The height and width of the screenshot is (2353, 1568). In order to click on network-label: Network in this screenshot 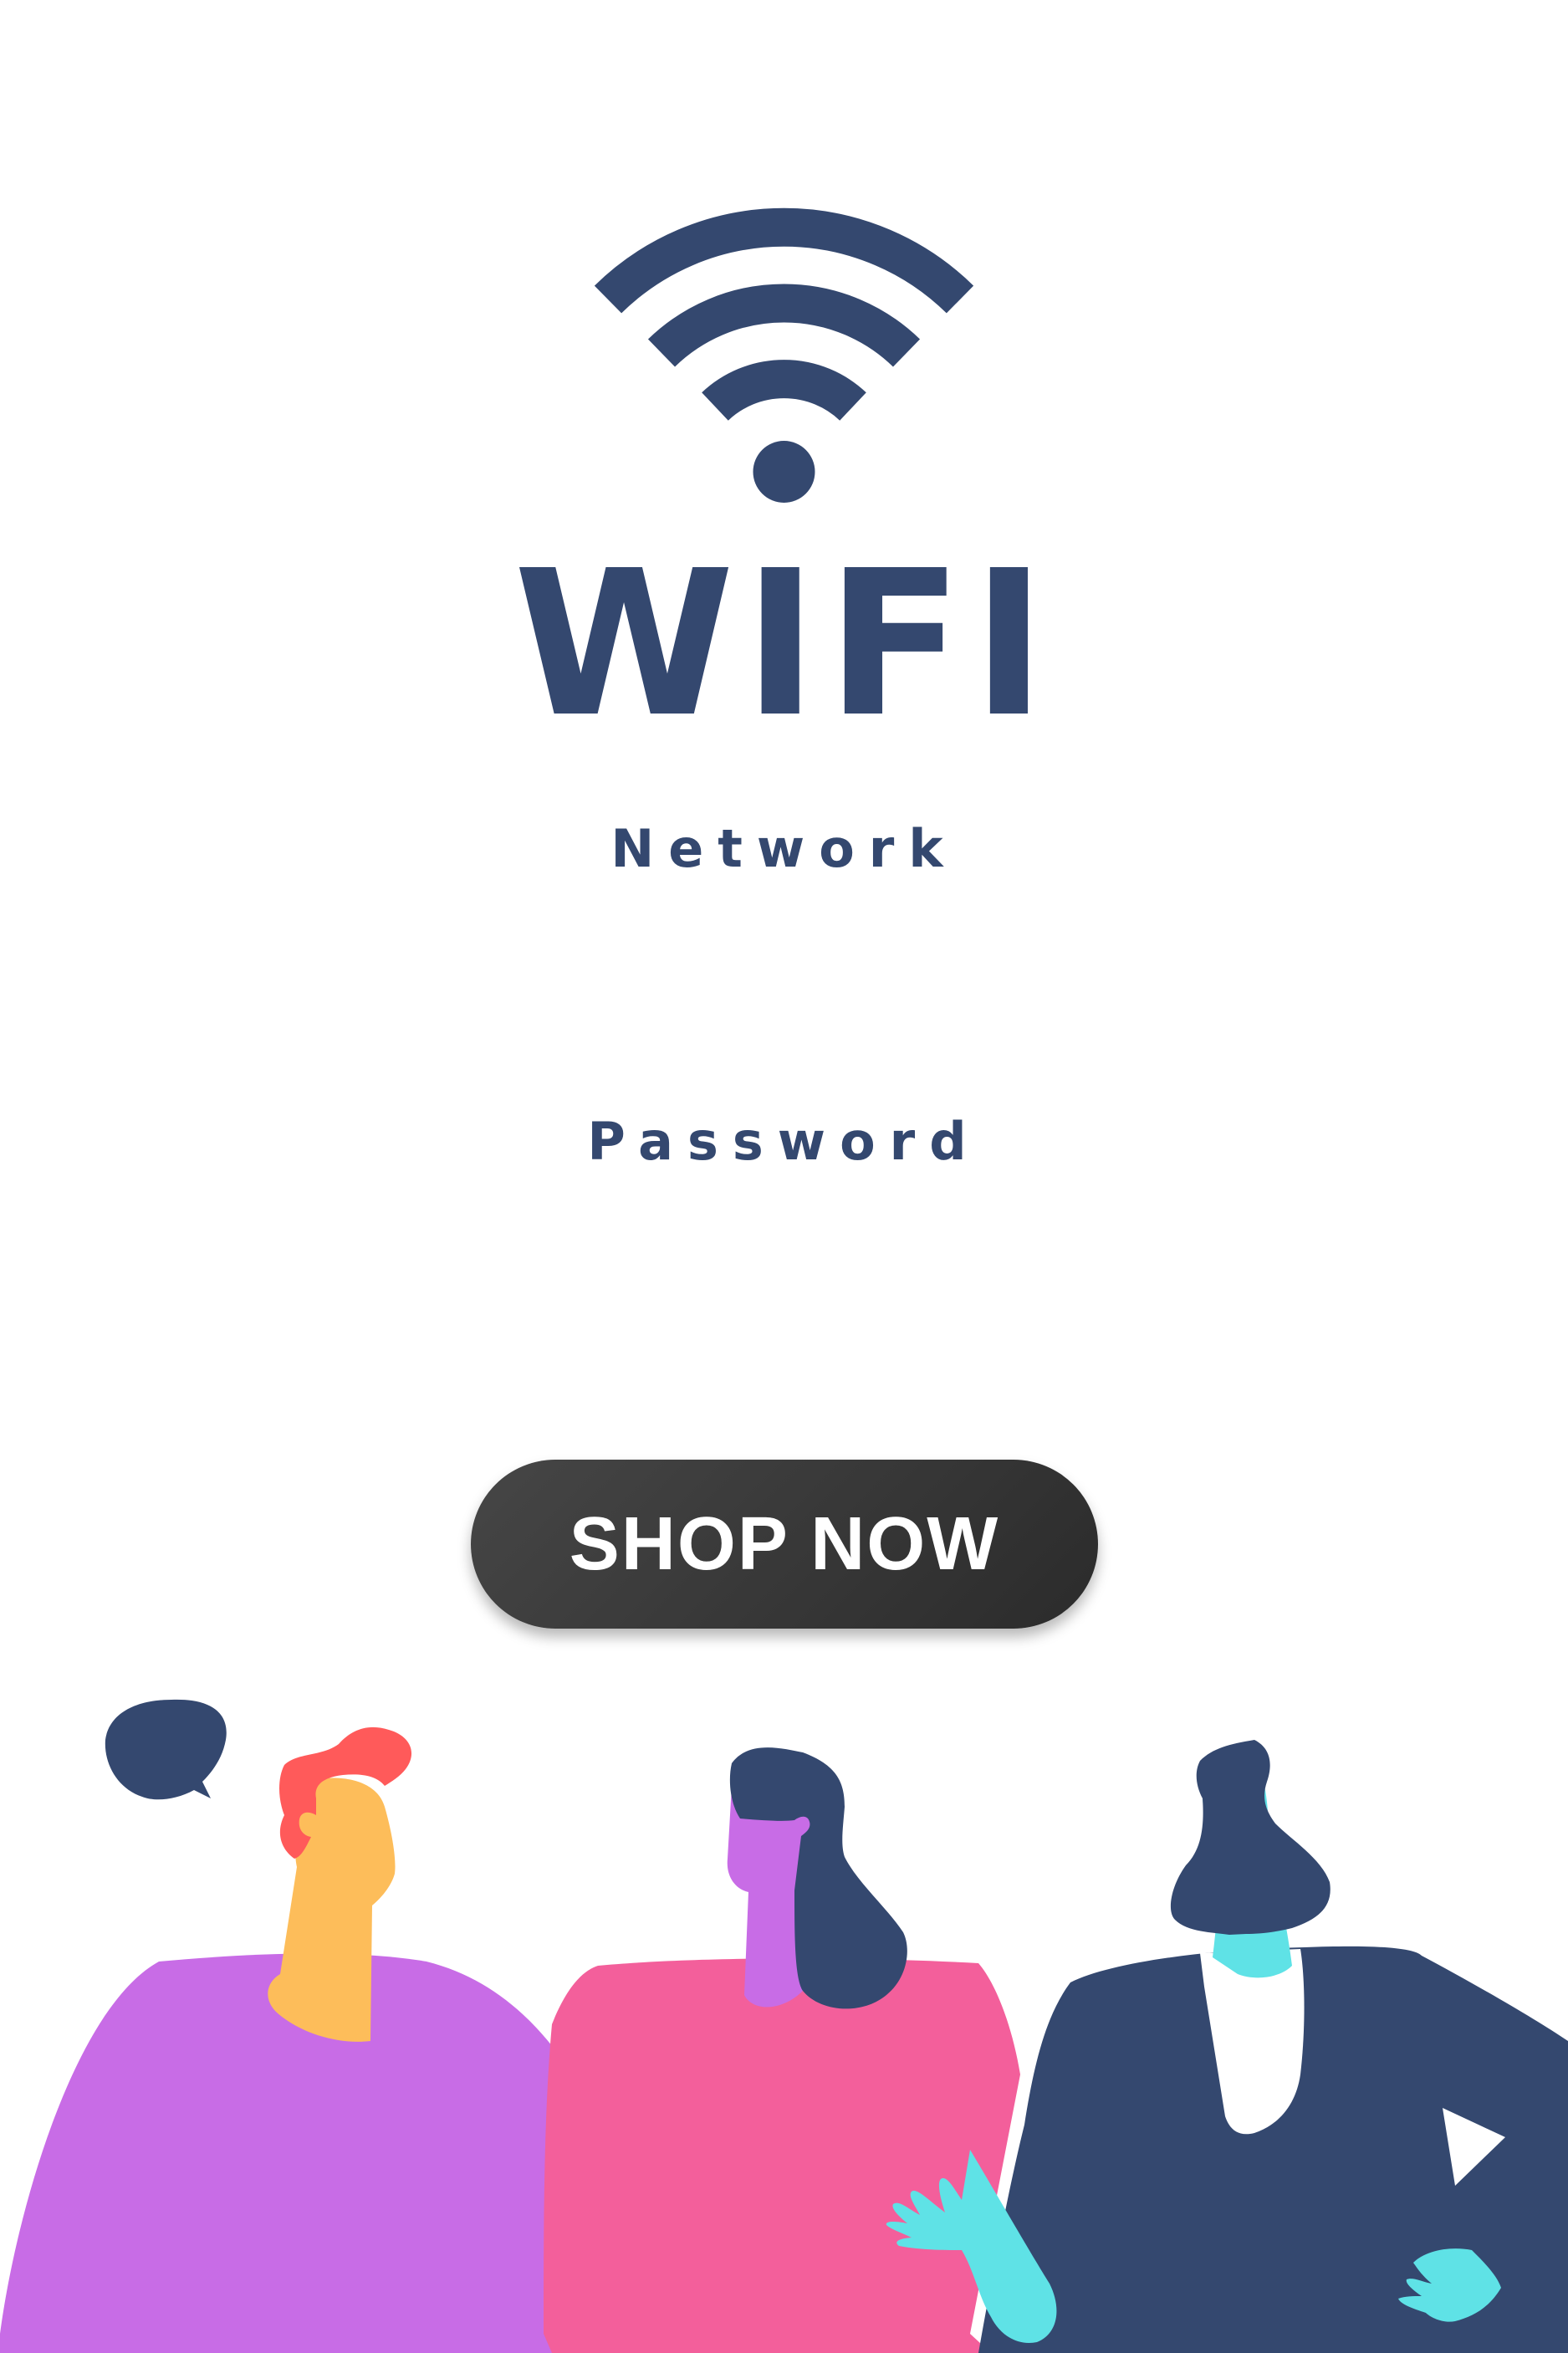, I will do `click(784, 848)`.